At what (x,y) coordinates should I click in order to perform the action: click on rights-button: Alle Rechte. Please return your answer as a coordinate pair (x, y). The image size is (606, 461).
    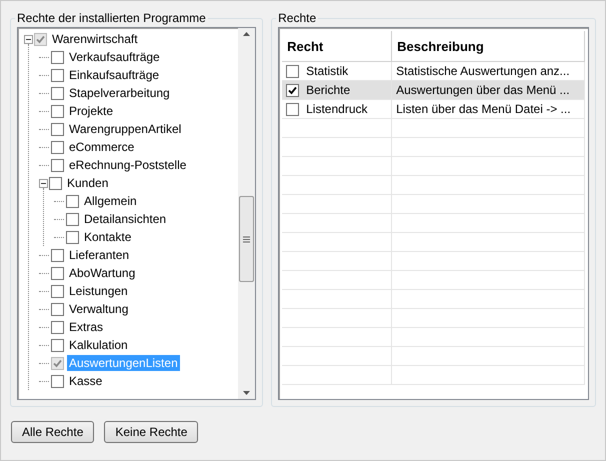
    Looking at the image, I should click on (52, 432).